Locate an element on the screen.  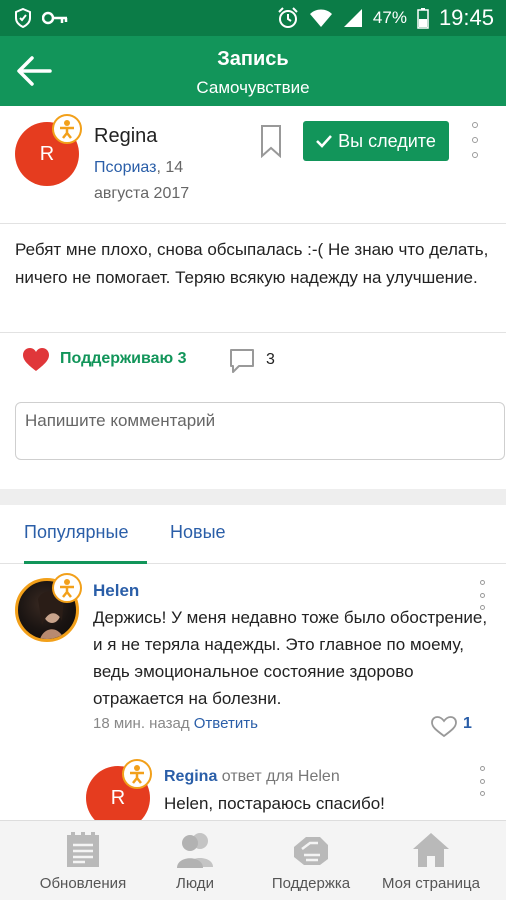
updates-icon is located at coordinates (83, 849).